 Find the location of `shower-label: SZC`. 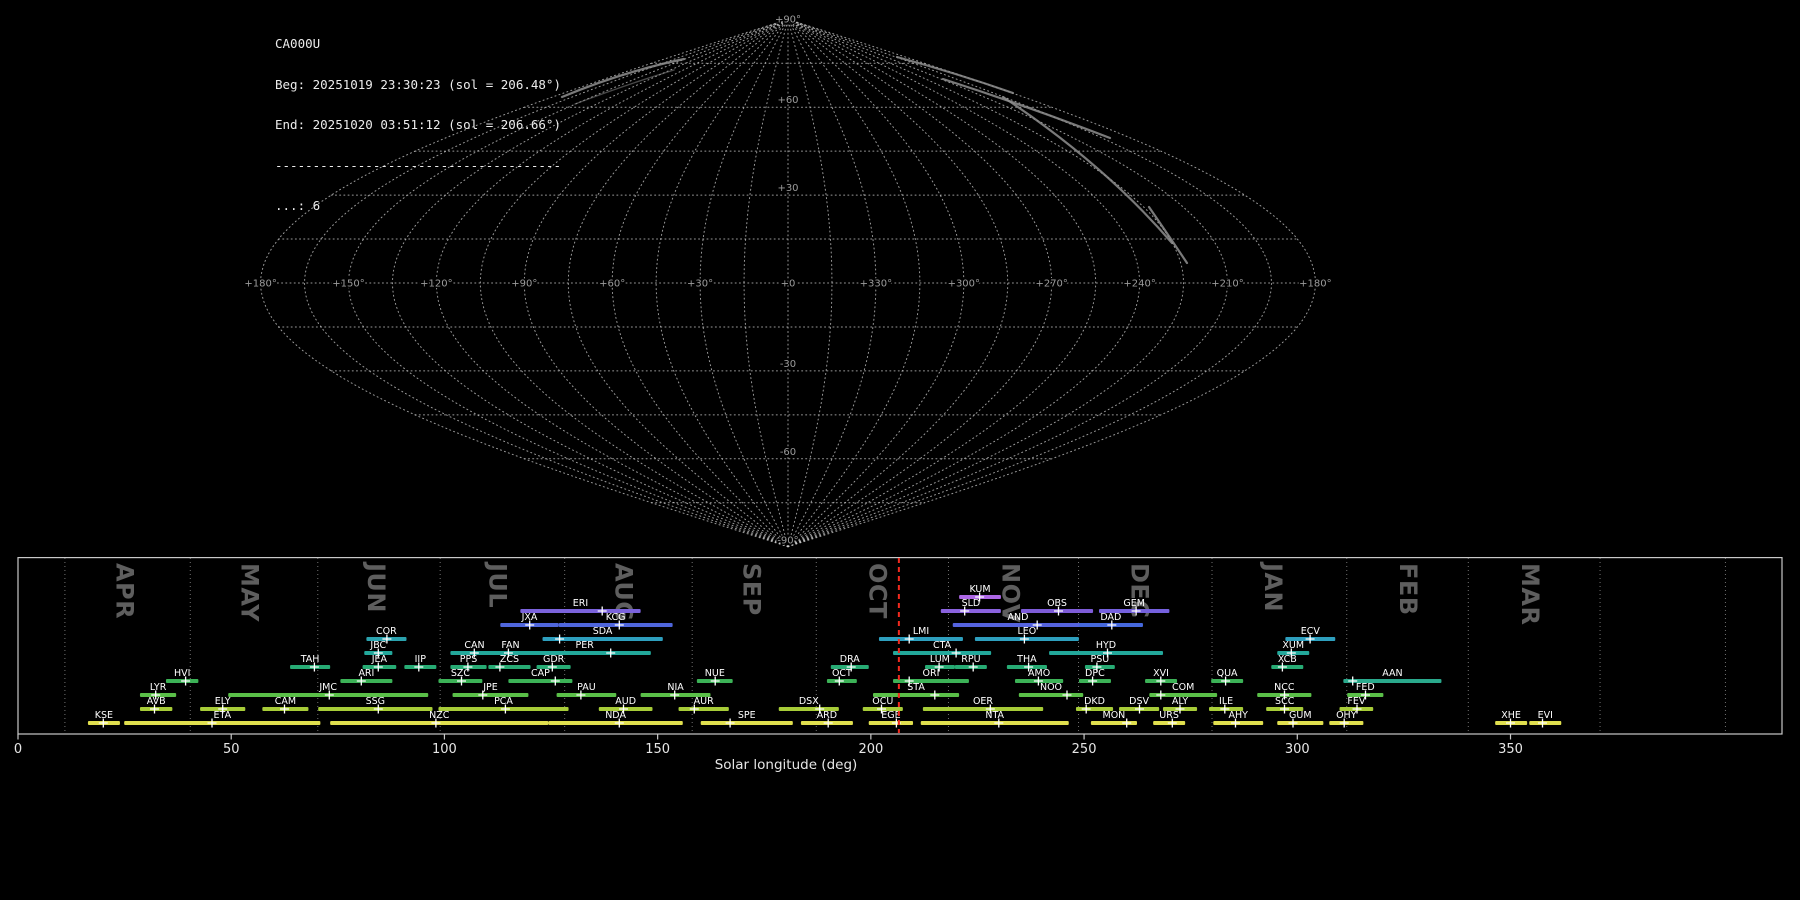

shower-label: SZC is located at coordinates (461, 673).